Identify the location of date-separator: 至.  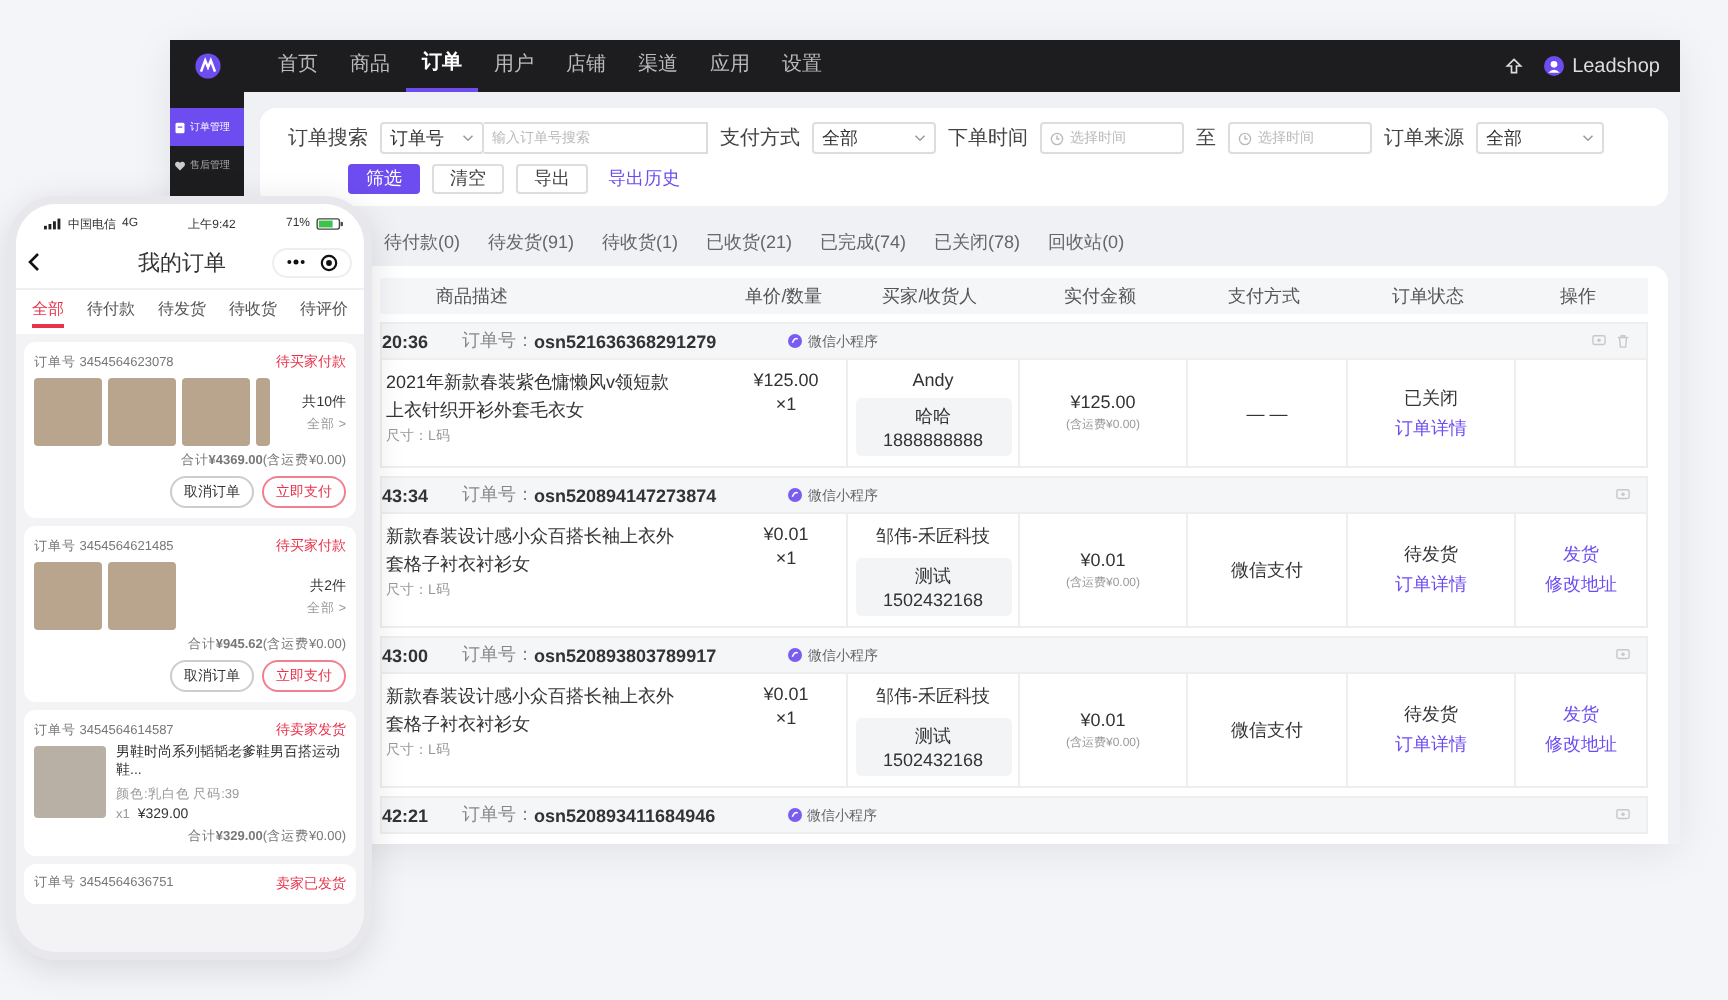
(1206, 139).